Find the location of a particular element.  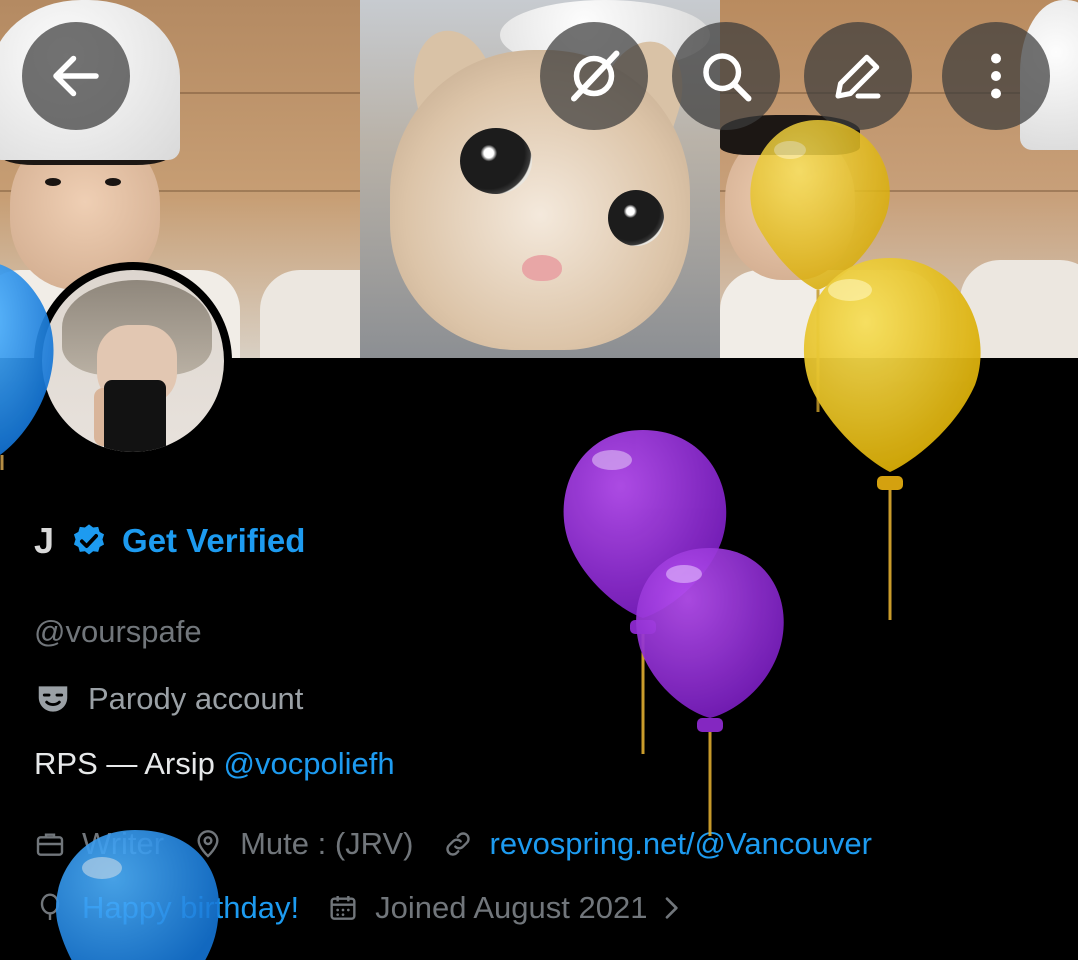

name-row: J Get Verified is located at coordinates (169, 541).